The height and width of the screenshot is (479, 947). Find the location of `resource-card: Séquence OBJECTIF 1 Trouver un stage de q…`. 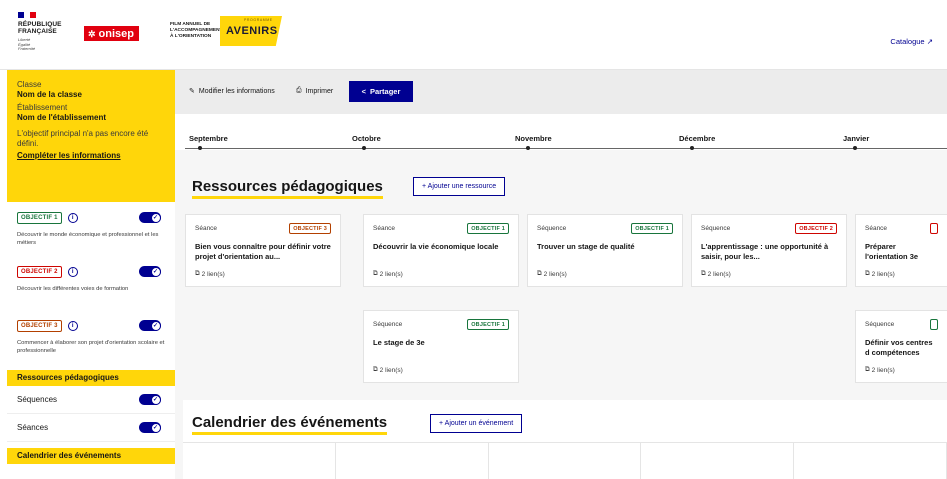

resource-card: Séquence OBJECTIF 1 Trouver un stage de q… is located at coordinates (605, 250).